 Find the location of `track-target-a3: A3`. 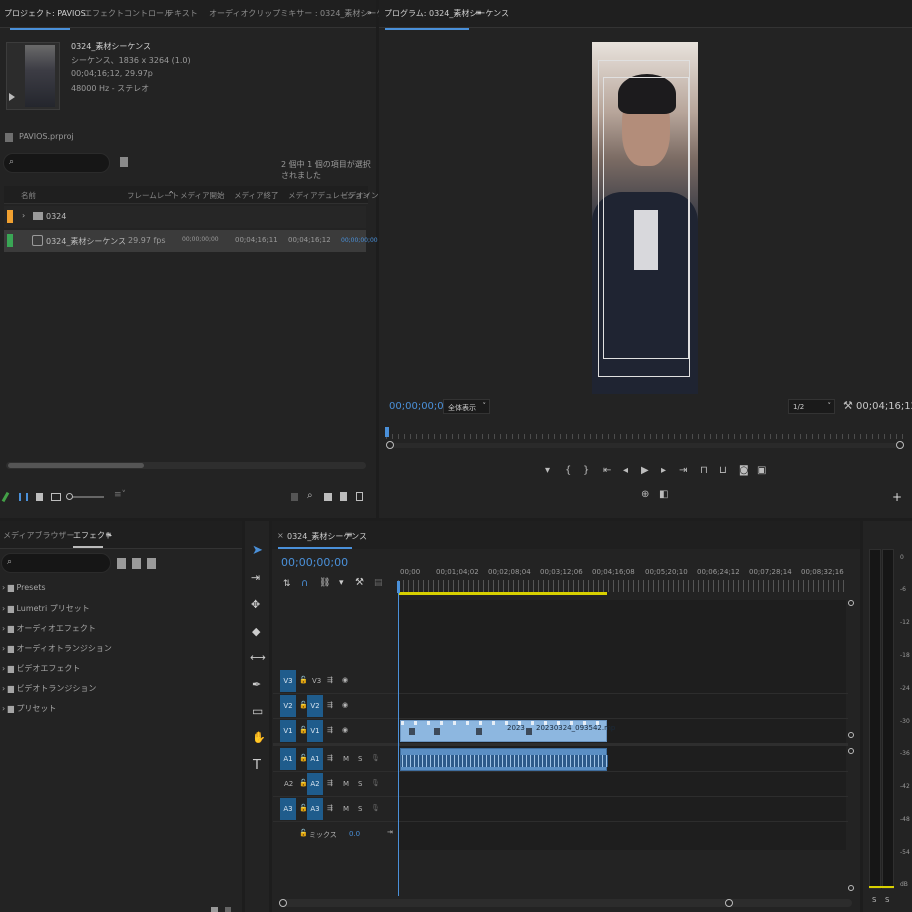

track-target-a3: A3 is located at coordinates (315, 809).